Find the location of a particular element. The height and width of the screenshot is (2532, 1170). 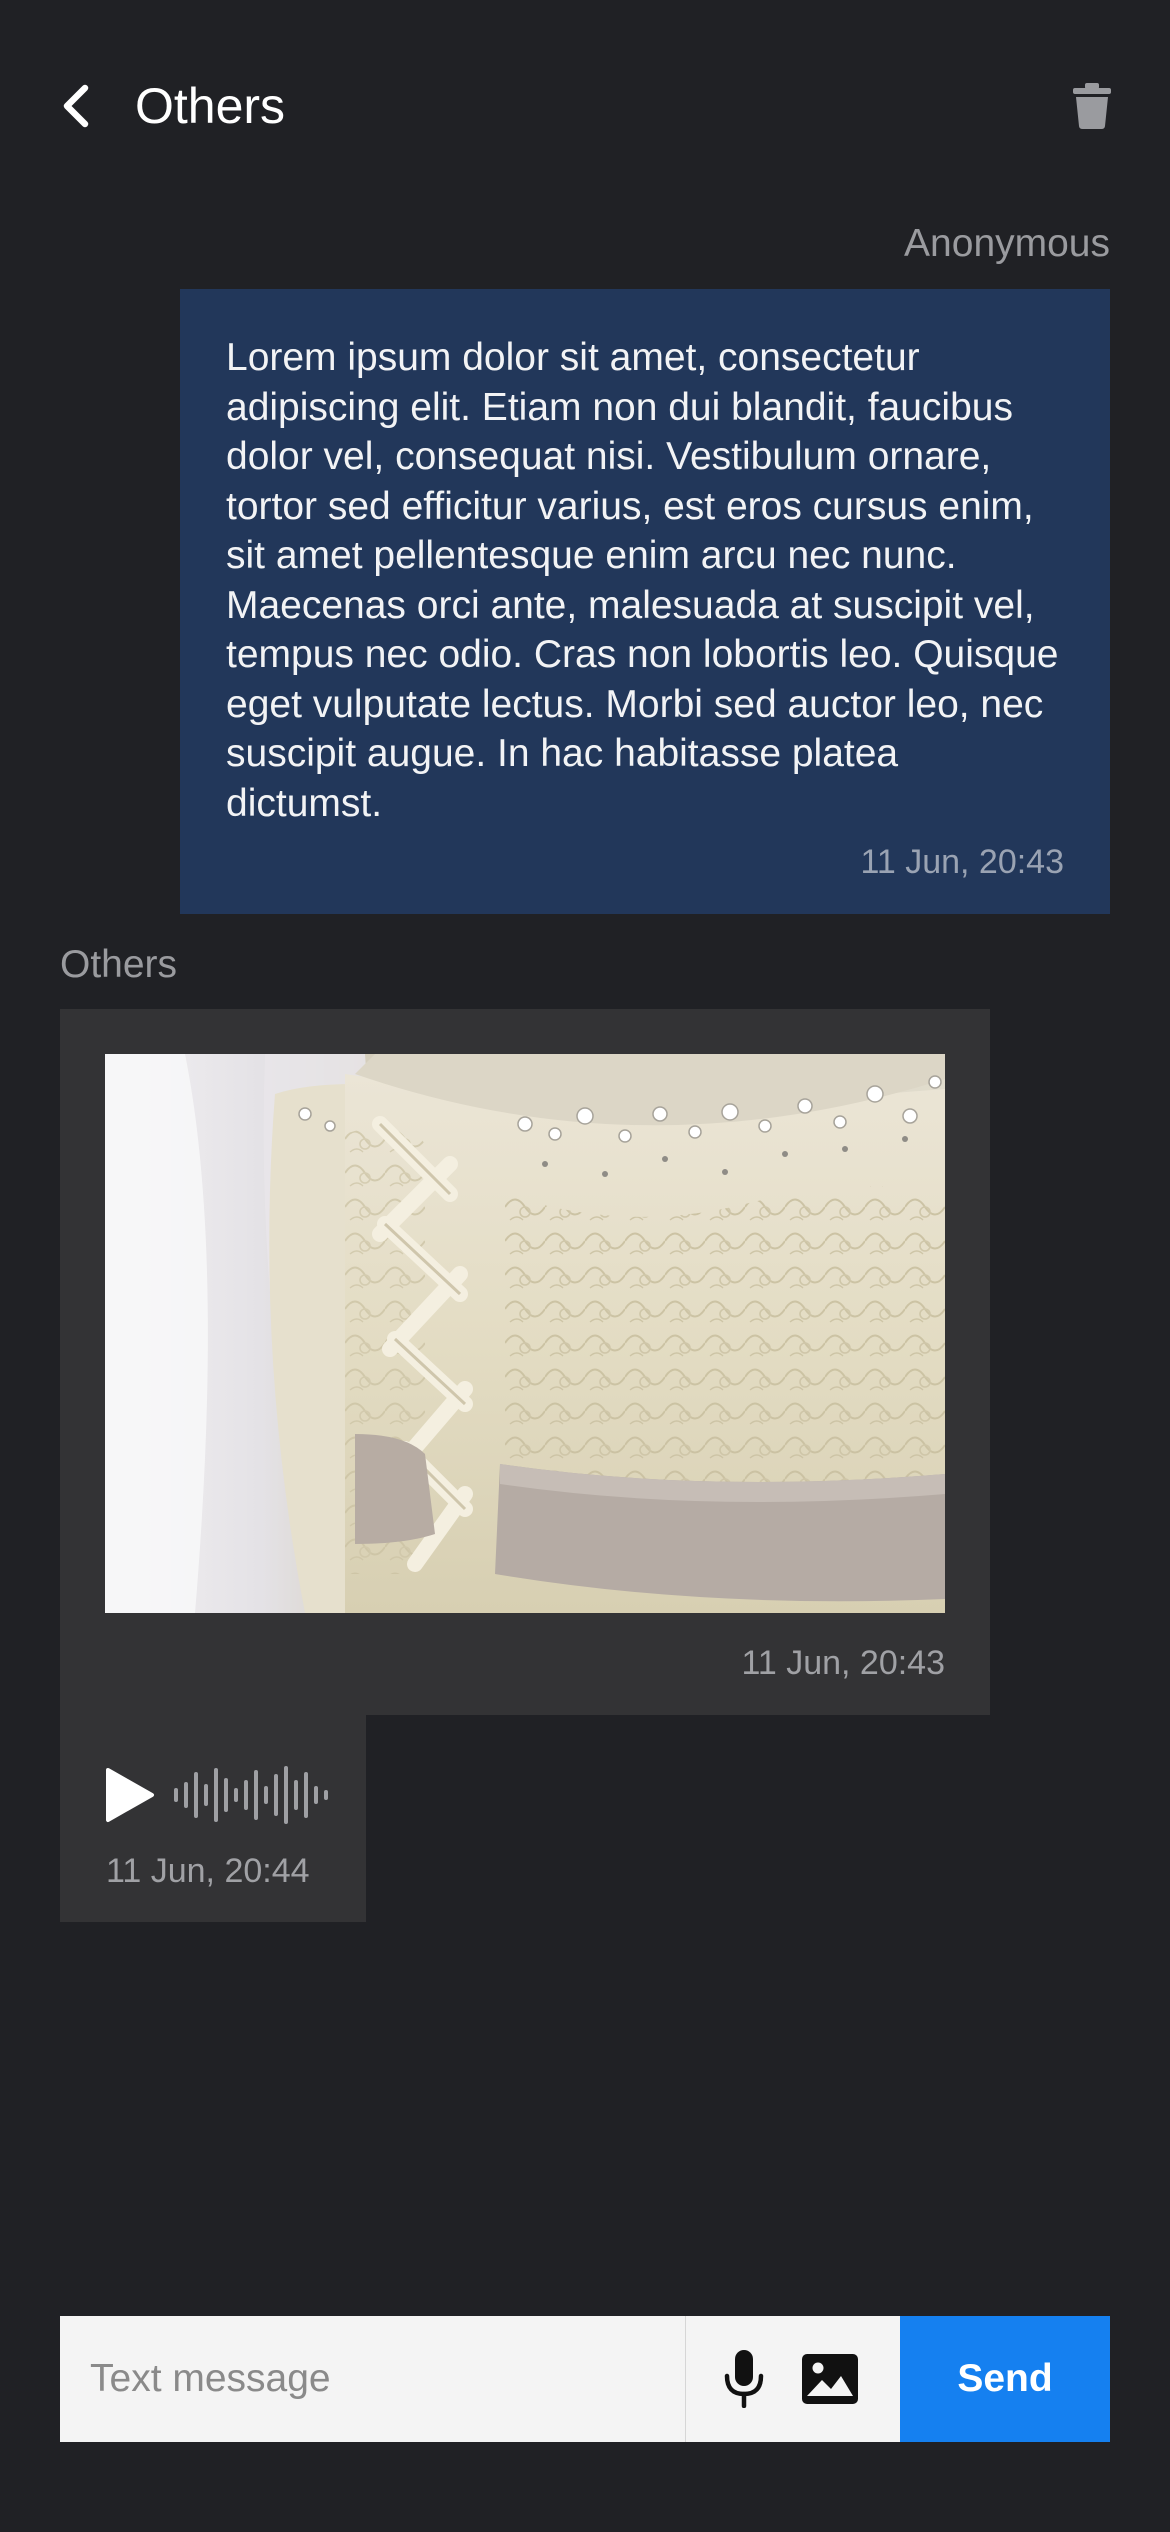

message-input is located at coordinates (372, 2379).